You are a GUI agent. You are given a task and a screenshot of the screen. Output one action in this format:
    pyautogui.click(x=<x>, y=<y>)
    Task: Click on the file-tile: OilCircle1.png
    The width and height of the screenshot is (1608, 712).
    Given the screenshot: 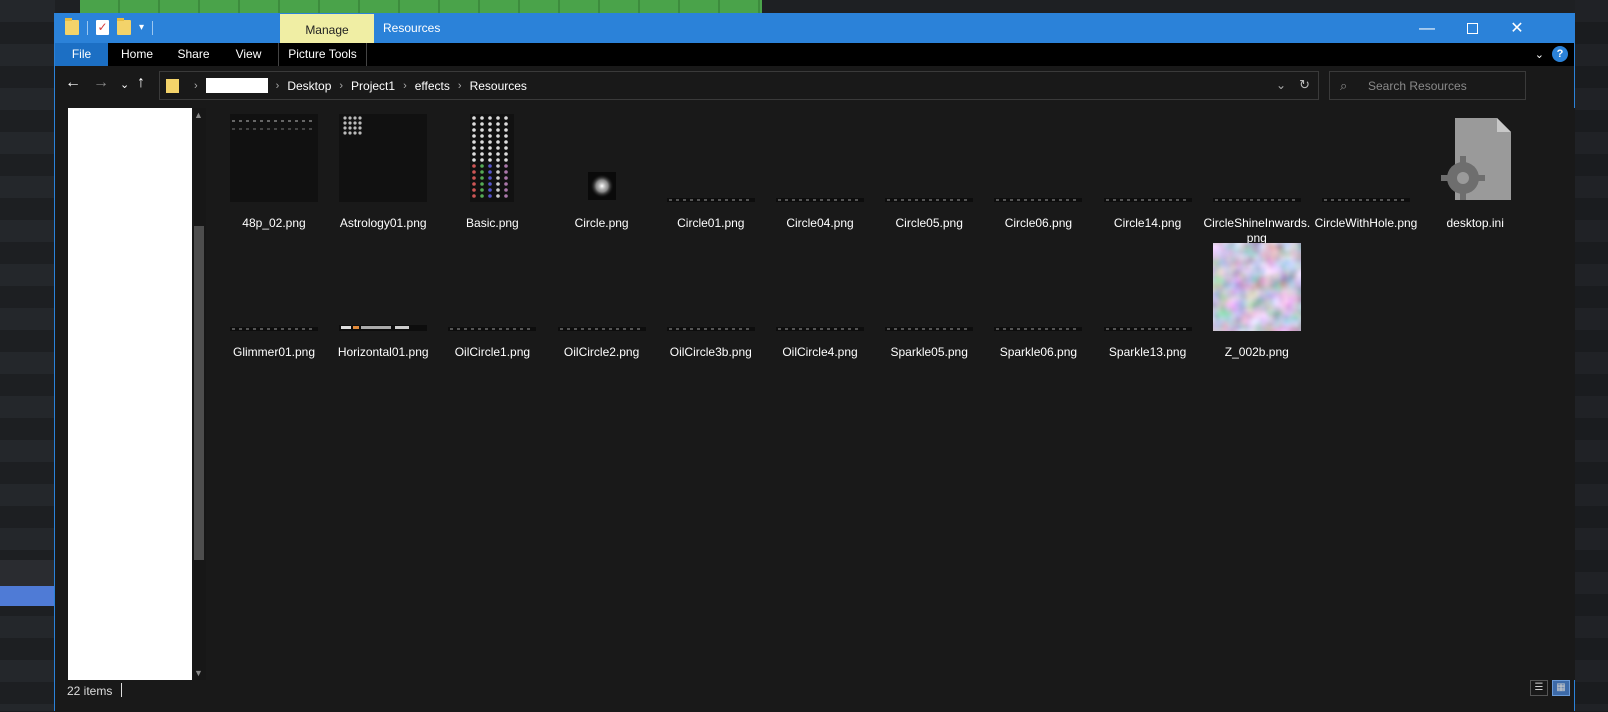 What is the action you would take?
    pyautogui.click(x=492, y=305)
    